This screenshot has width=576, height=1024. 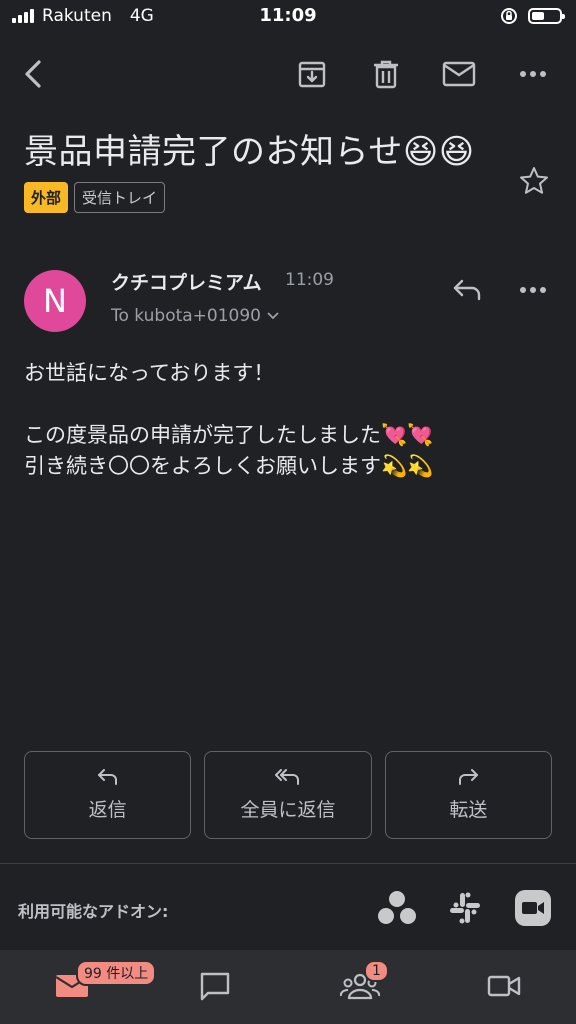 I want to click on quick-reply-button, so click(x=467, y=290).